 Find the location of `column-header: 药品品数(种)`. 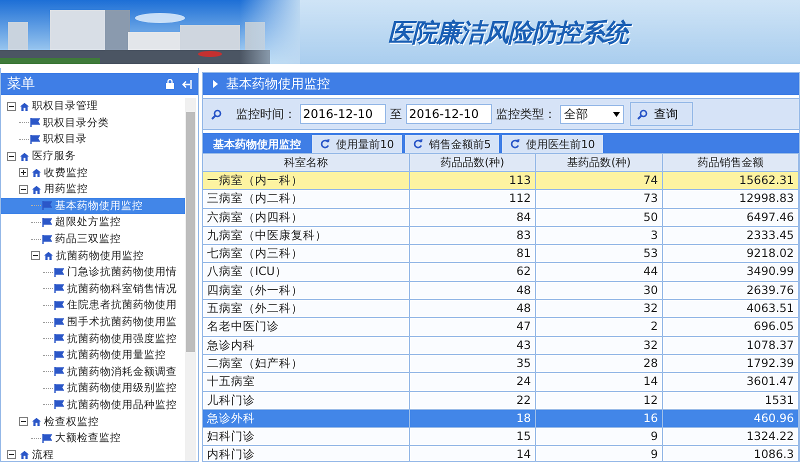

column-header: 药品品数(种) is located at coordinates (473, 163).